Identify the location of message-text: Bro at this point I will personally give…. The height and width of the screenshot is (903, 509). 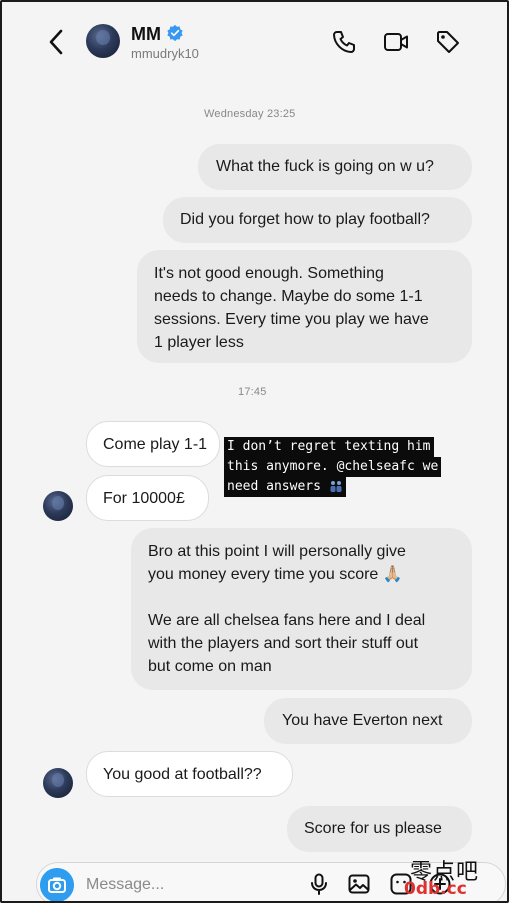
(287, 609).